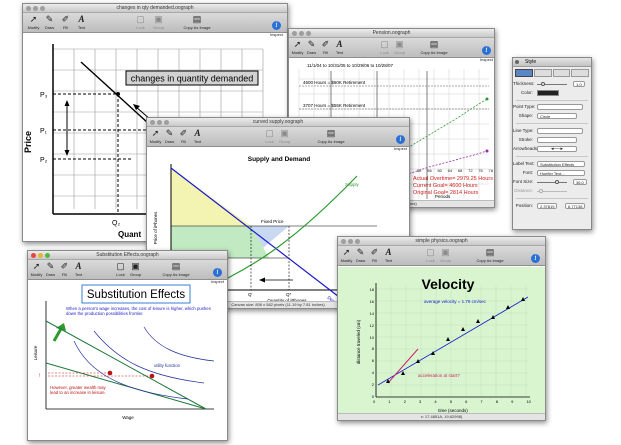 This screenshot has width=621, height=445. I want to click on title-bar: simple physics.oograph, so click(441, 241).